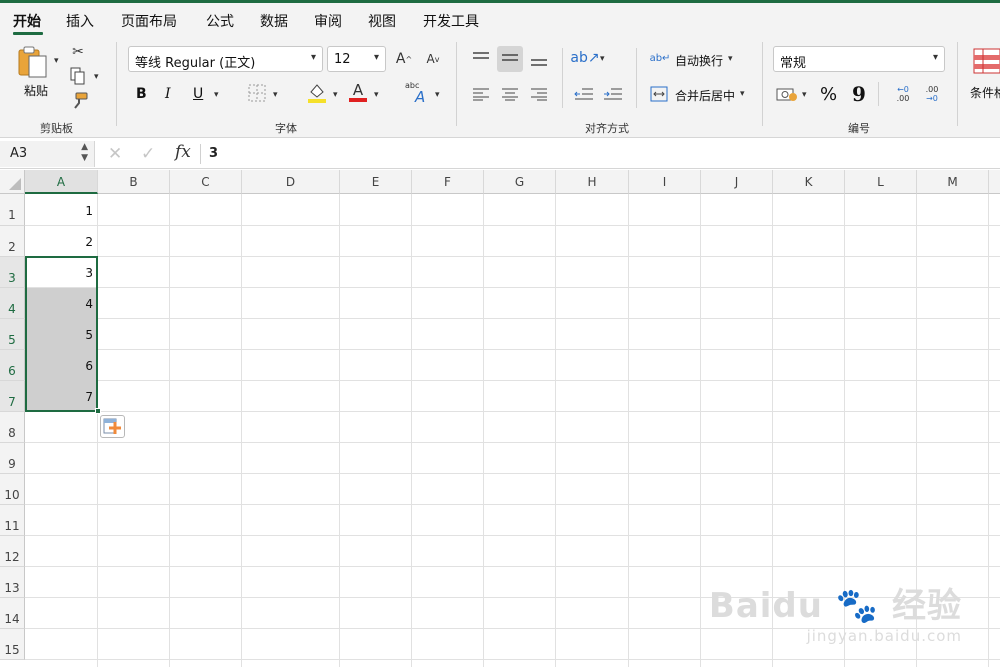  I want to click on column-header-g: G, so click(520, 182).